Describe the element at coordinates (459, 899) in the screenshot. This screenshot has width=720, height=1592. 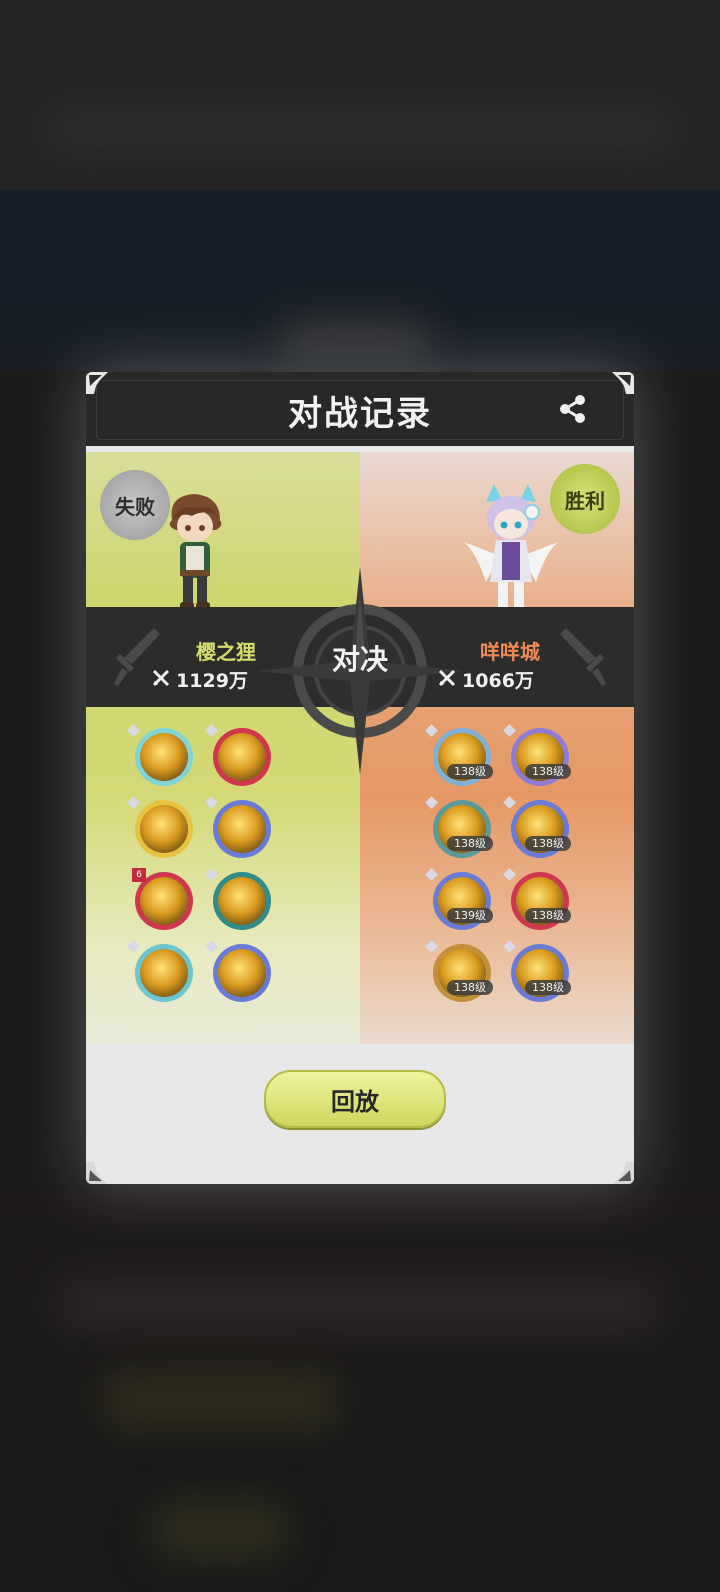
I see `swirl-skill-icon: 139级` at that location.